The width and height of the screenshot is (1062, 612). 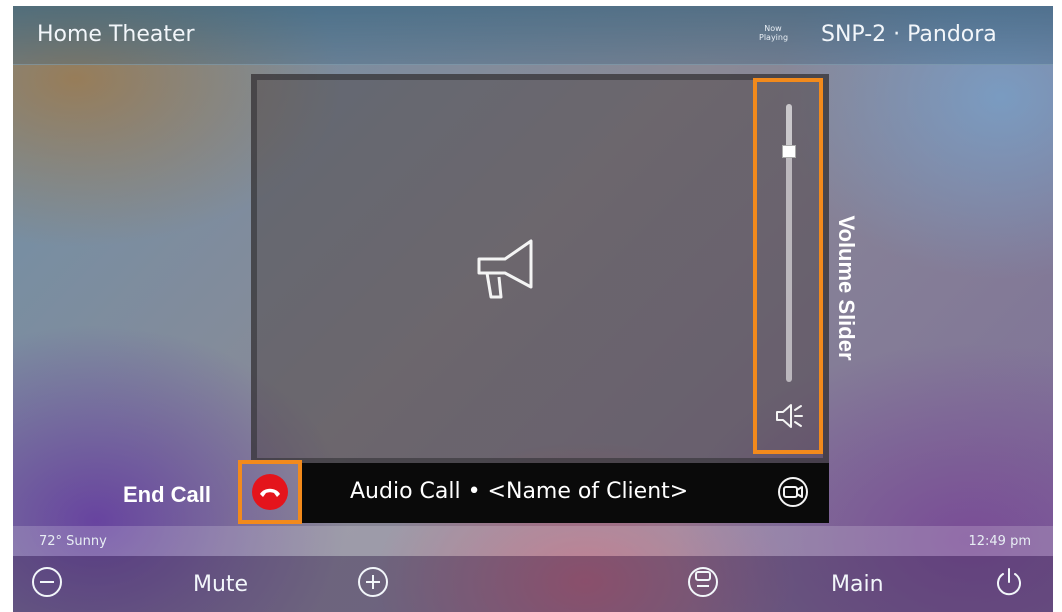 What do you see at coordinates (167, 494) in the screenshot?
I see `end-call-callout: End Call` at bounding box center [167, 494].